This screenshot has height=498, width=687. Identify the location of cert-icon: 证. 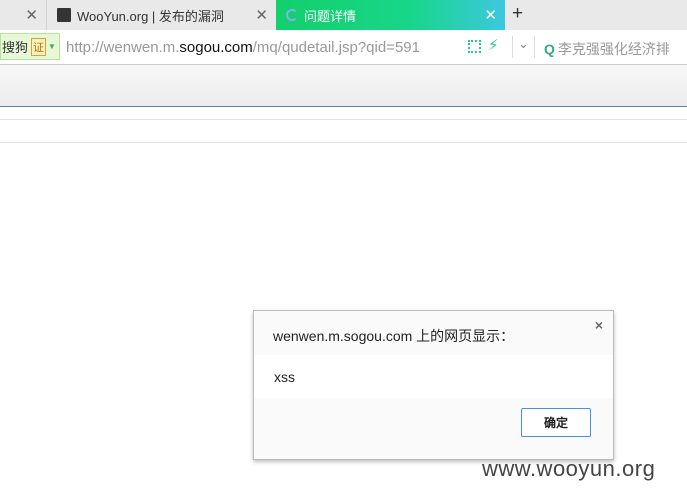
(39, 46).